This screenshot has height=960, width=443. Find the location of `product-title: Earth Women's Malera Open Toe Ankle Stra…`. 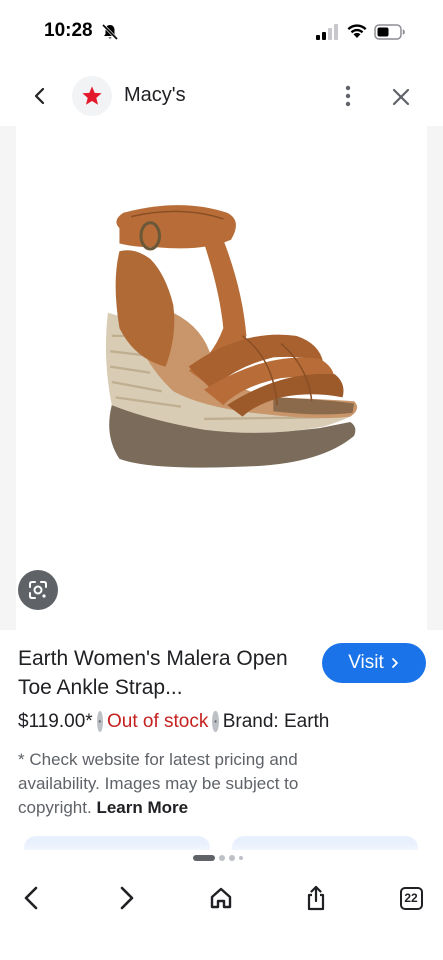

product-title: Earth Women's Malera Open Toe Ankle Stra… is located at coordinates (163, 673).